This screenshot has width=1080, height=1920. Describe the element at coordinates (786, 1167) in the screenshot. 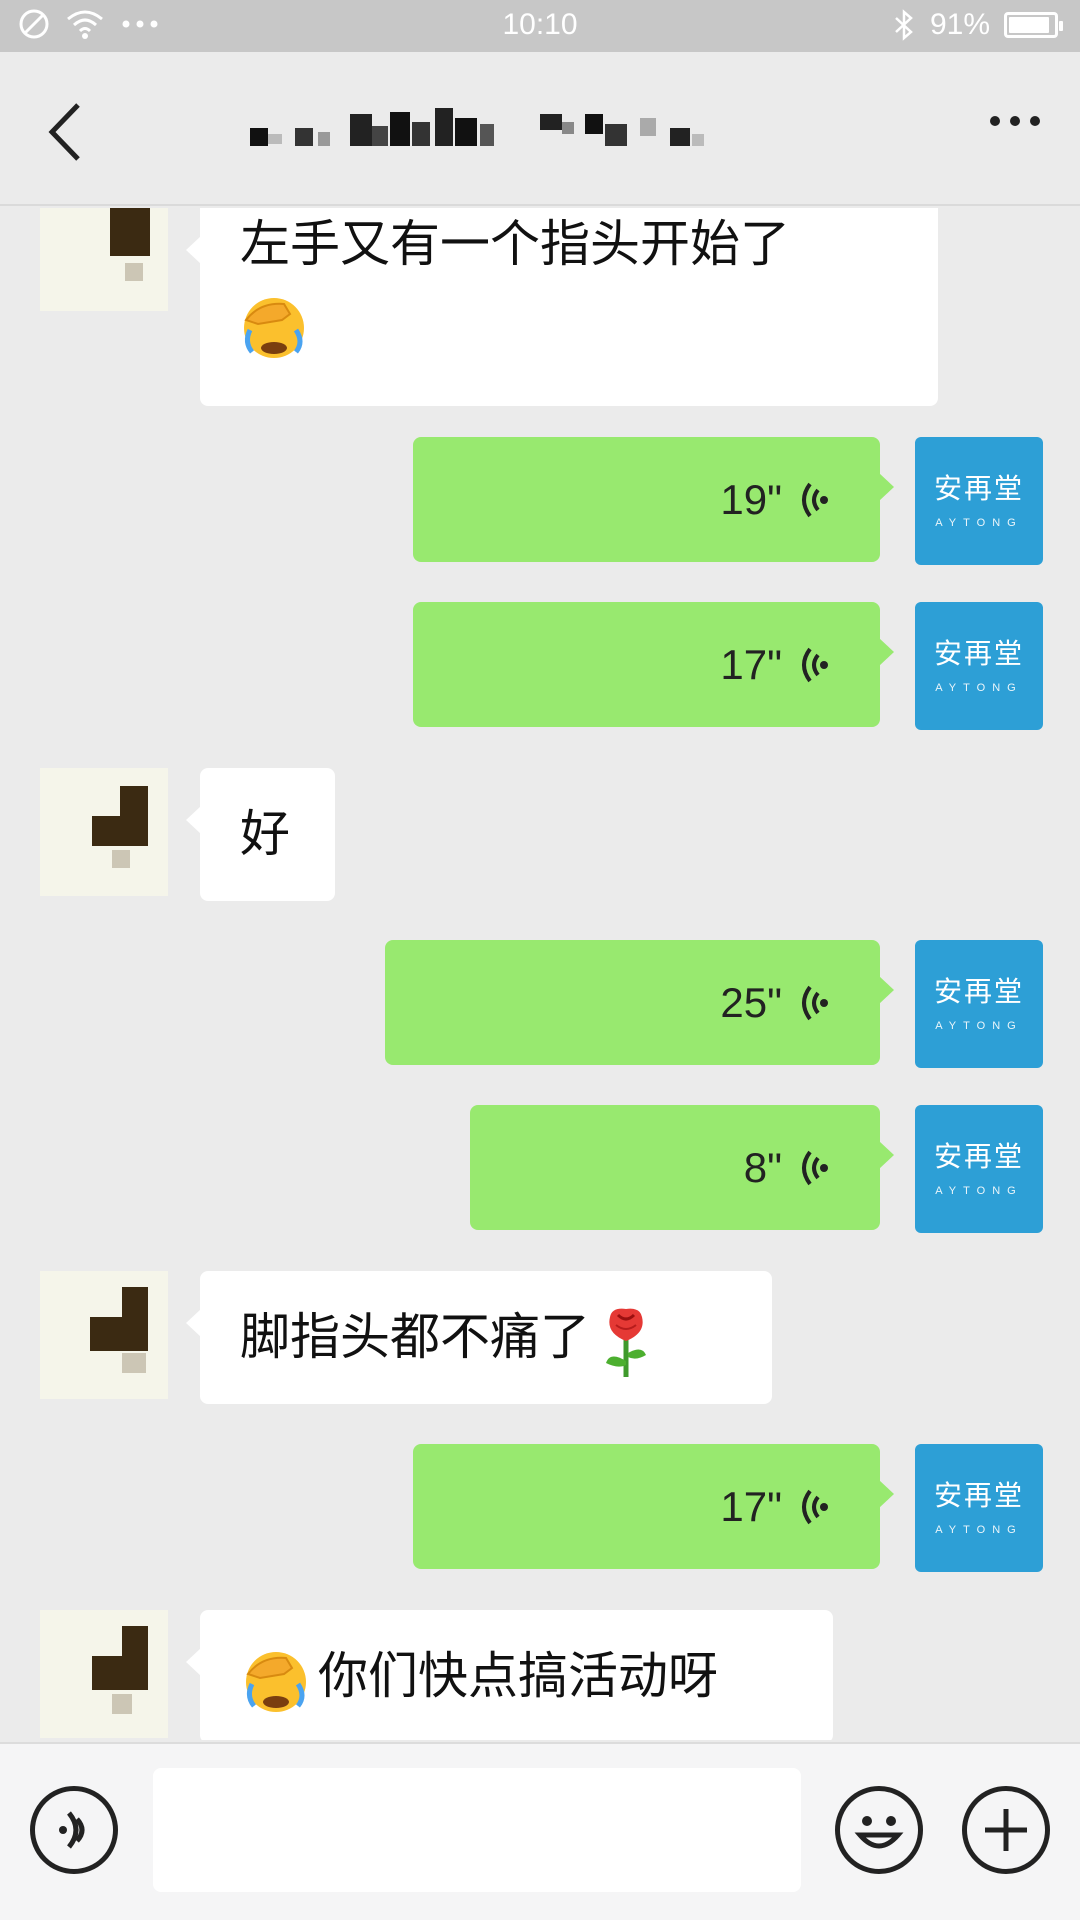

I see `voice-message: 8"` at that location.